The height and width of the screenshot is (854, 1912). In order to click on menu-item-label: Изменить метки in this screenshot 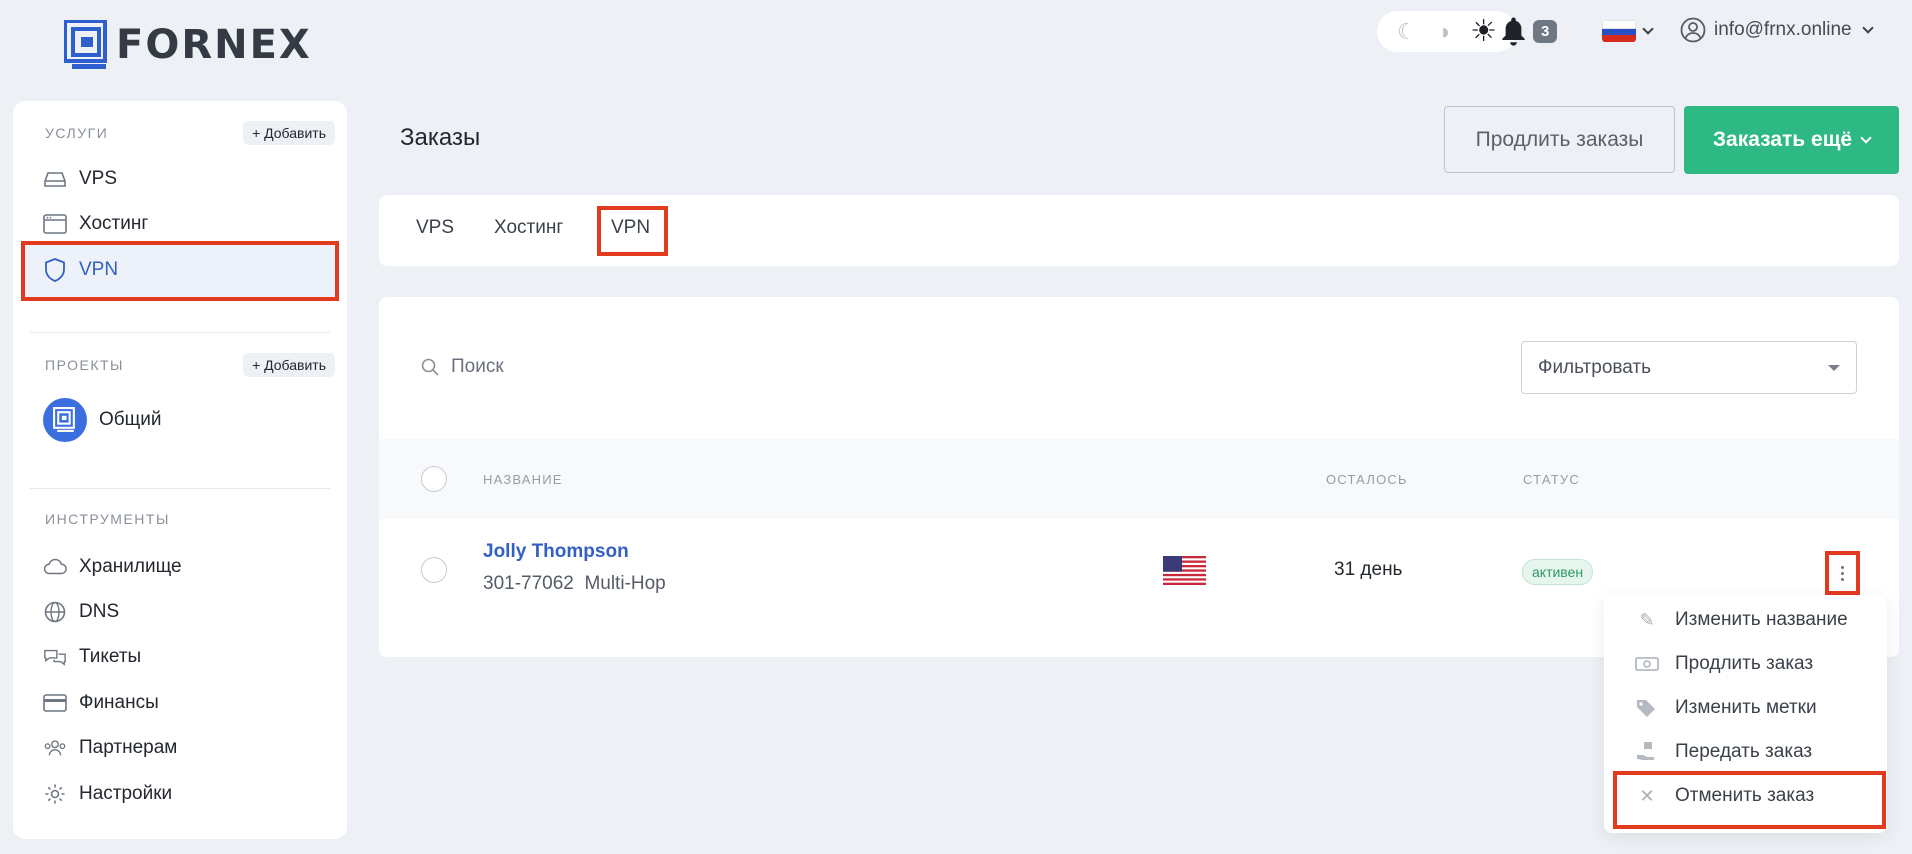, I will do `click(1746, 707)`.